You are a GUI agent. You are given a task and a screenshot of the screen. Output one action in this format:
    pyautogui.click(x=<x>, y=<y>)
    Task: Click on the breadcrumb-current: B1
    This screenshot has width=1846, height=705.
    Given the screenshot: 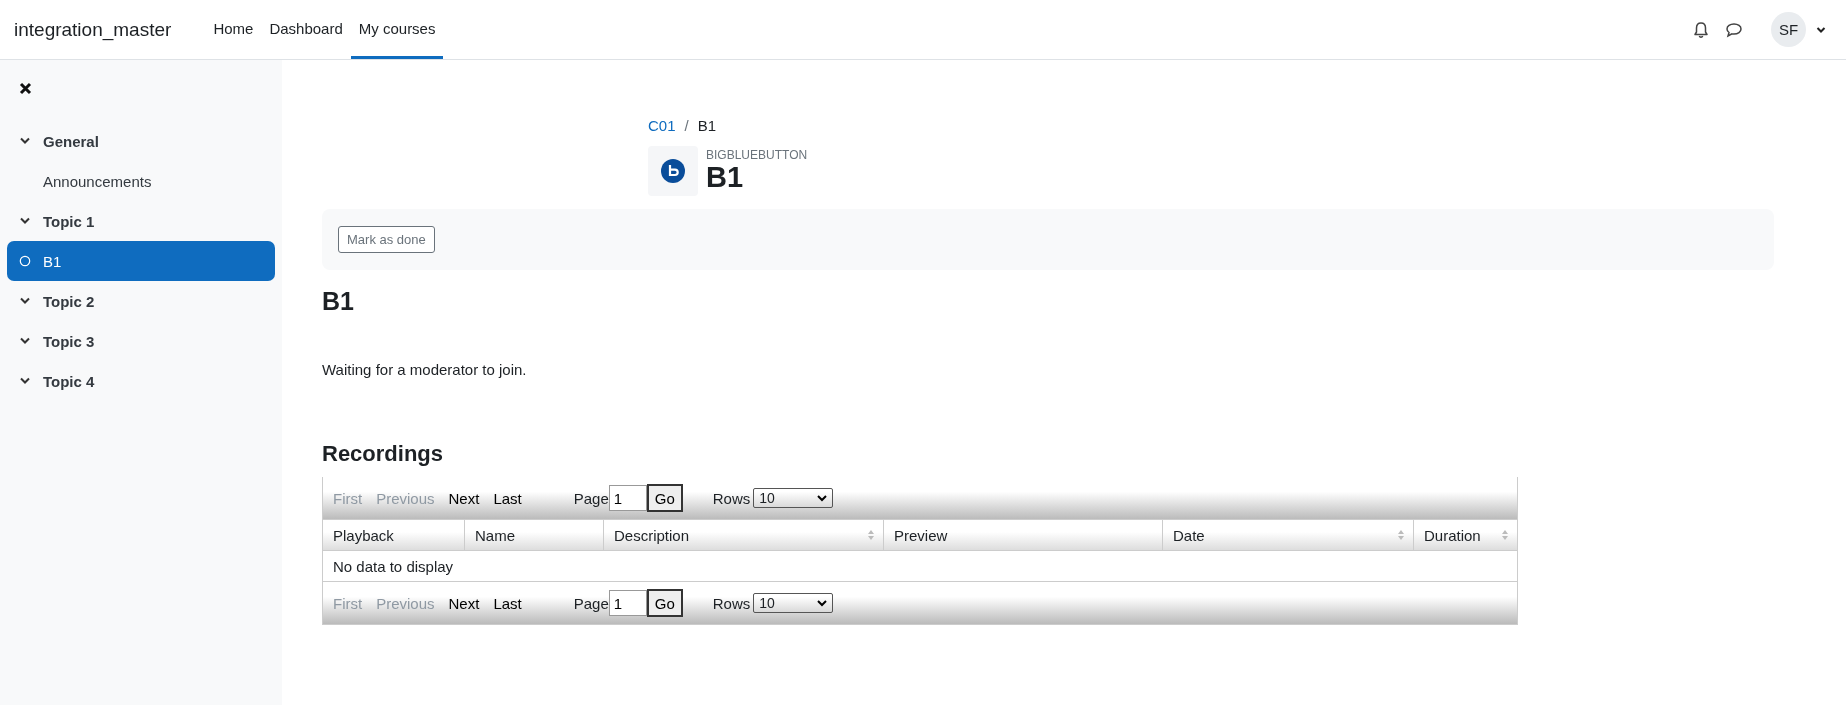 What is the action you would take?
    pyautogui.click(x=707, y=125)
    